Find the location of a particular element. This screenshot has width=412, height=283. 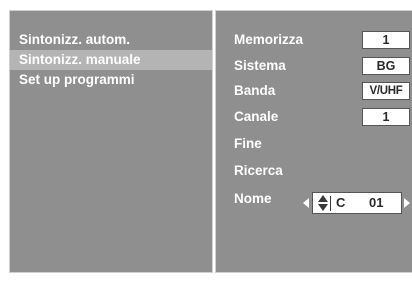

sistema-label: Sistema is located at coordinates (260, 65).